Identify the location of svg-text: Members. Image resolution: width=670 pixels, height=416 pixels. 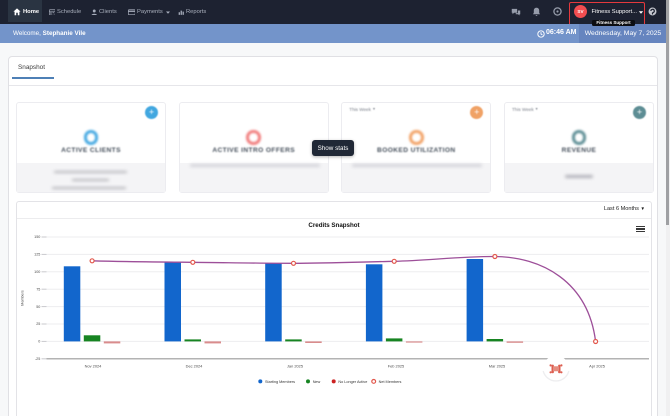
(23, 298).